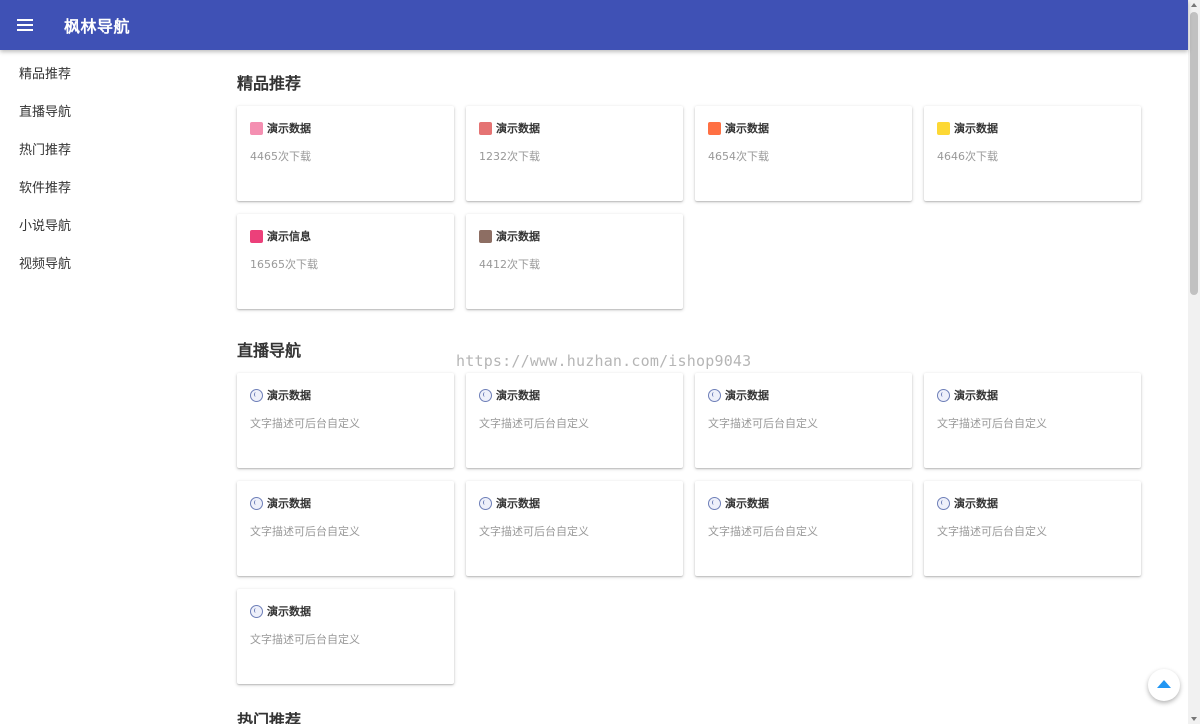 The width and height of the screenshot is (1200, 724). Describe the element at coordinates (100, 265) in the screenshot. I see `sidebar-item-shipin: 视频导航` at that location.